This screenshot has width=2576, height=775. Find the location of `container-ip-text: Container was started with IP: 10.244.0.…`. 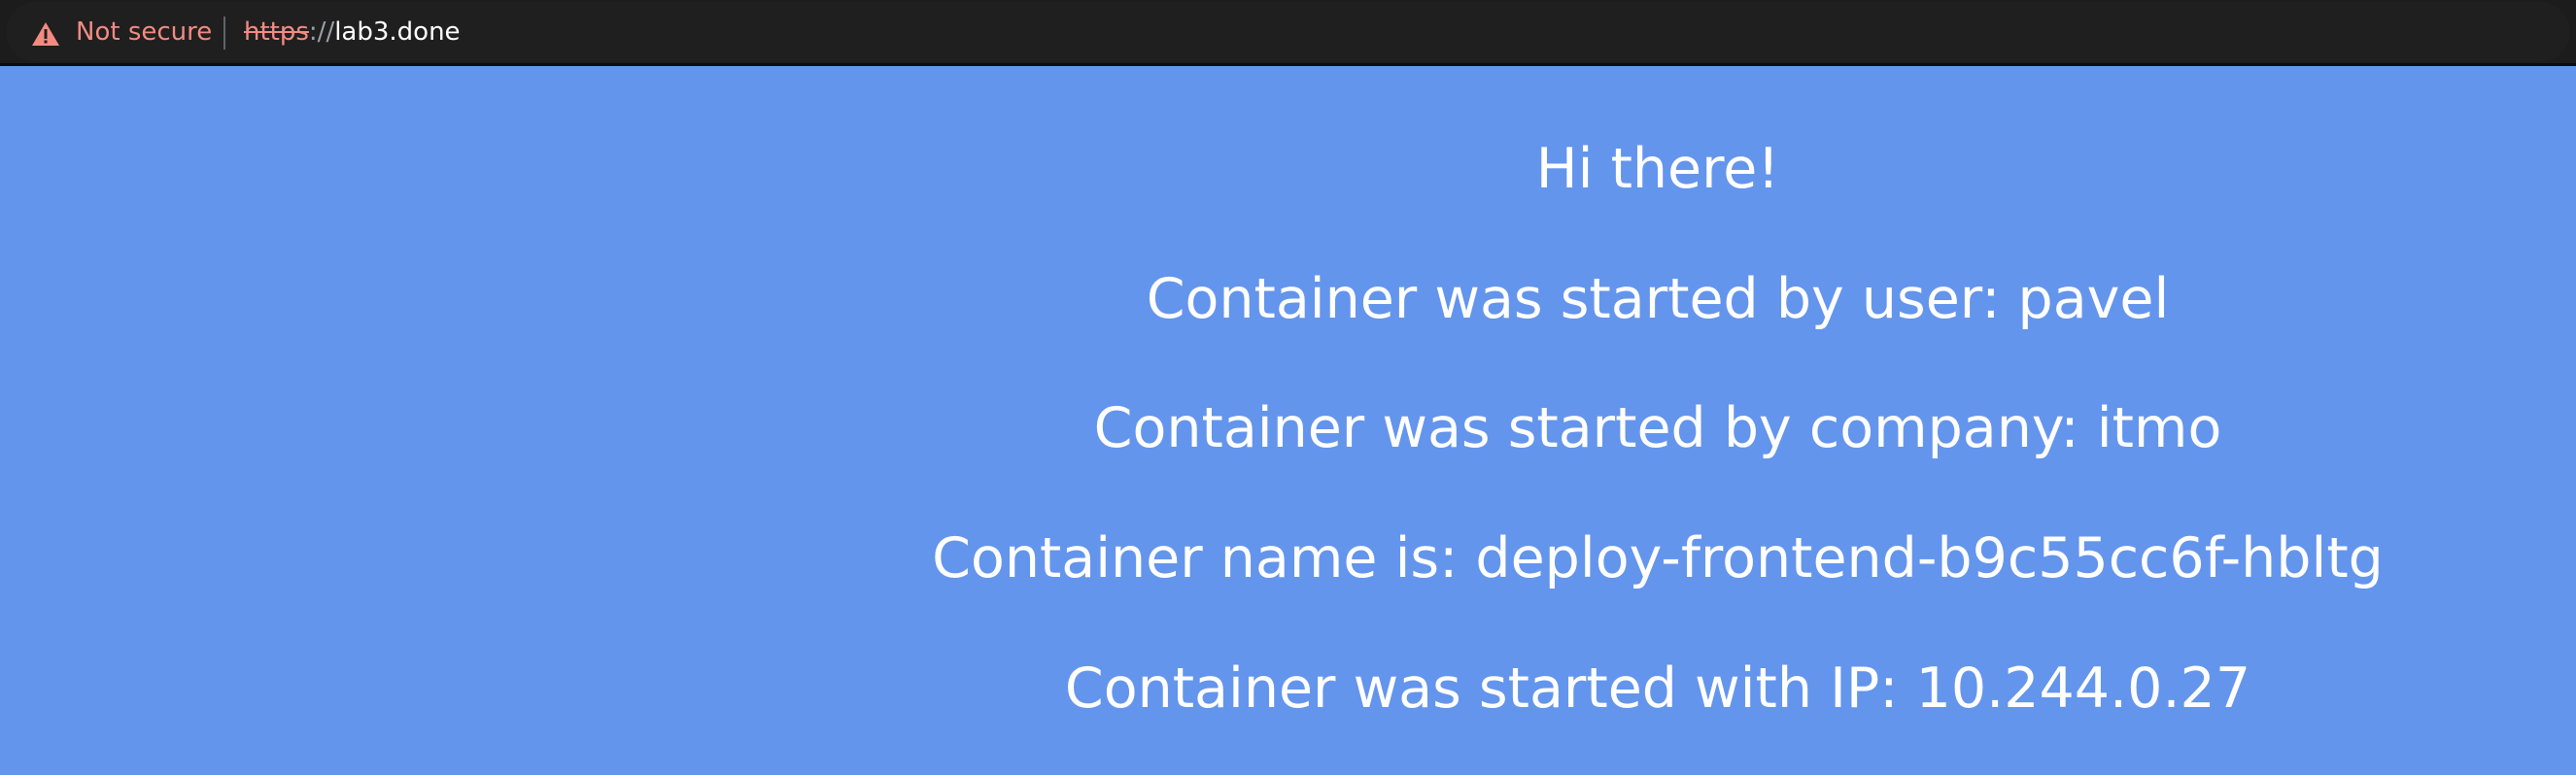

container-ip-text: Container was started with IP: 10.244.0.… is located at coordinates (1658, 689).